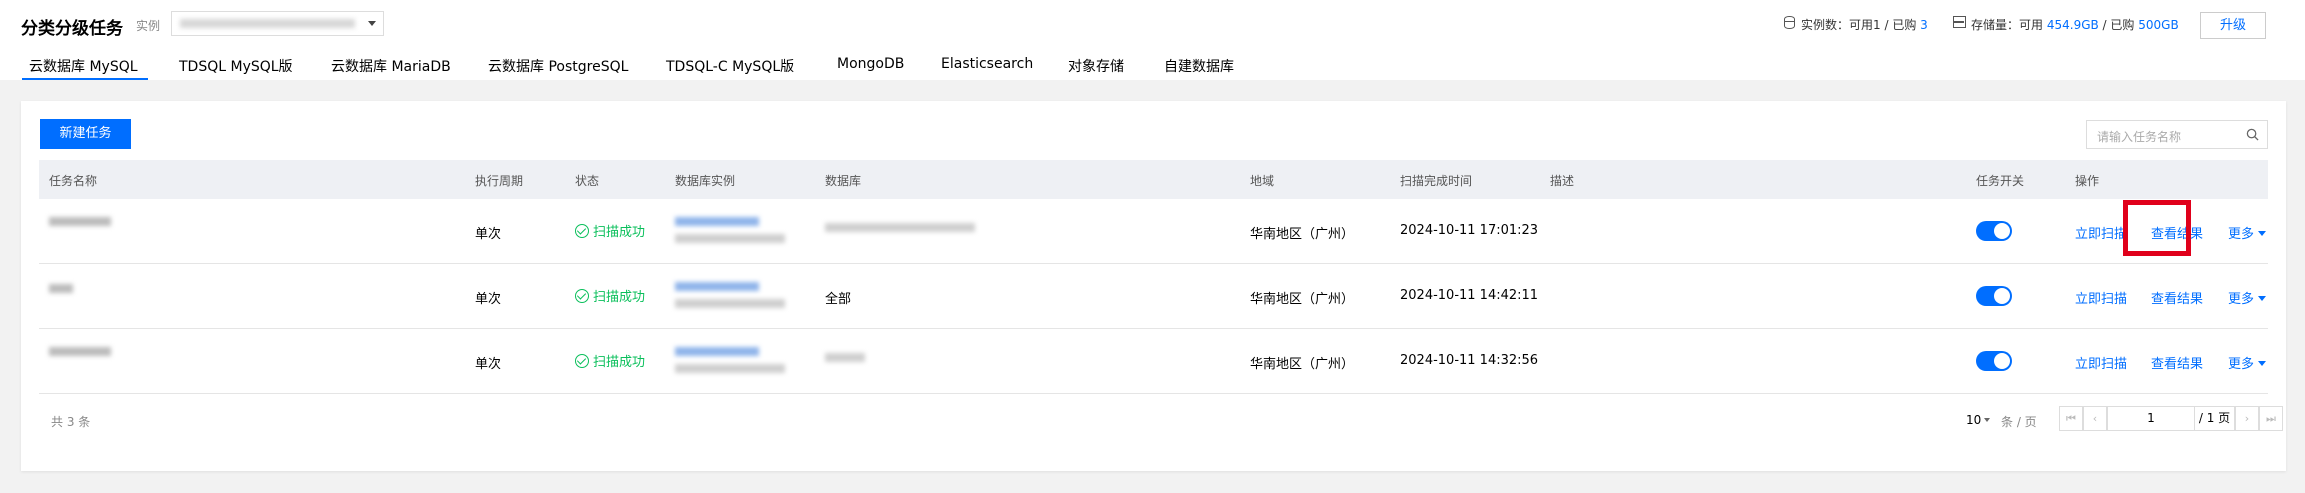 The height and width of the screenshot is (493, 2305). What do you see at coordinates (499, 181) in the screenshot?
I see `col-cycle: 执行周期` at bounding box center [499, 181].